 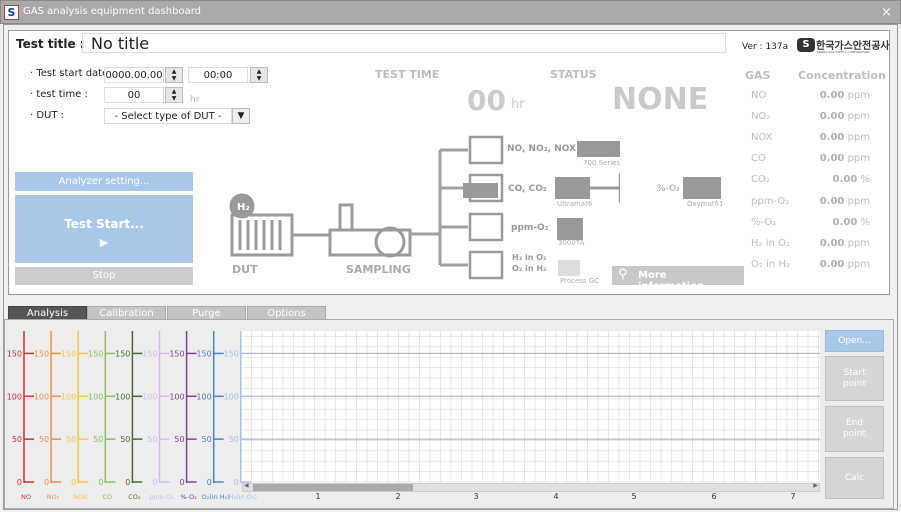 I want to click on axis-name-label: NO₂, so click(x=53, y=497).